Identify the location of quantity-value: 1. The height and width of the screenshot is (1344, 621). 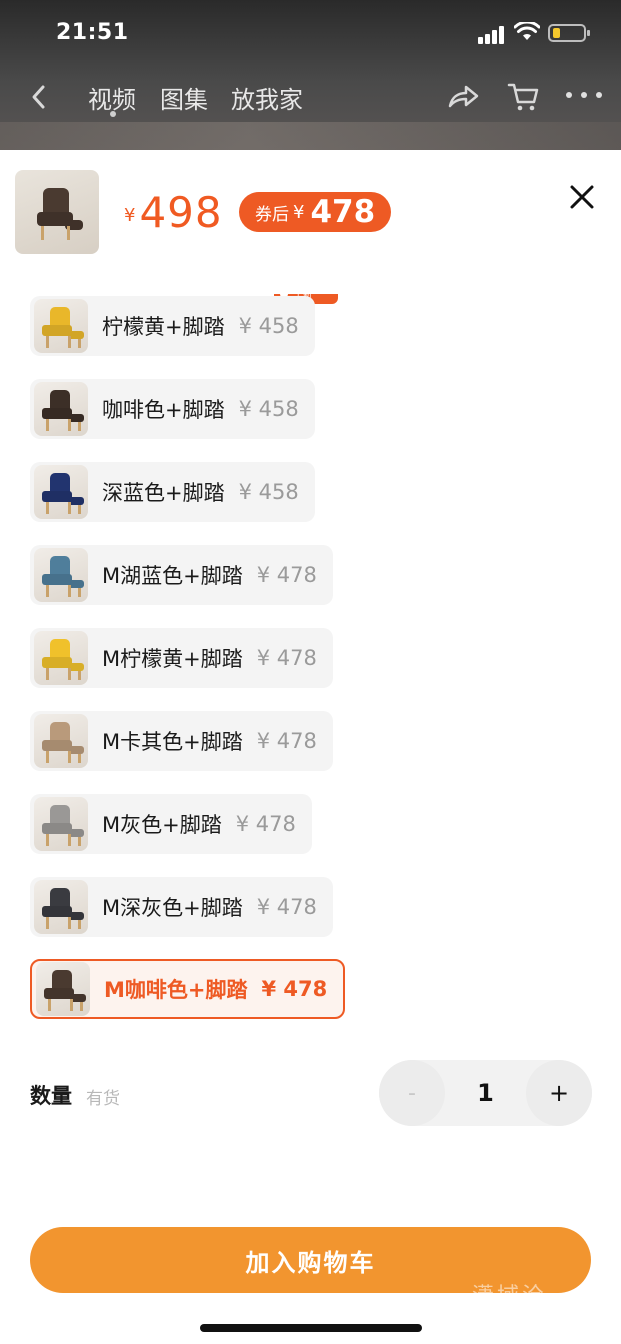
(485, 1093).